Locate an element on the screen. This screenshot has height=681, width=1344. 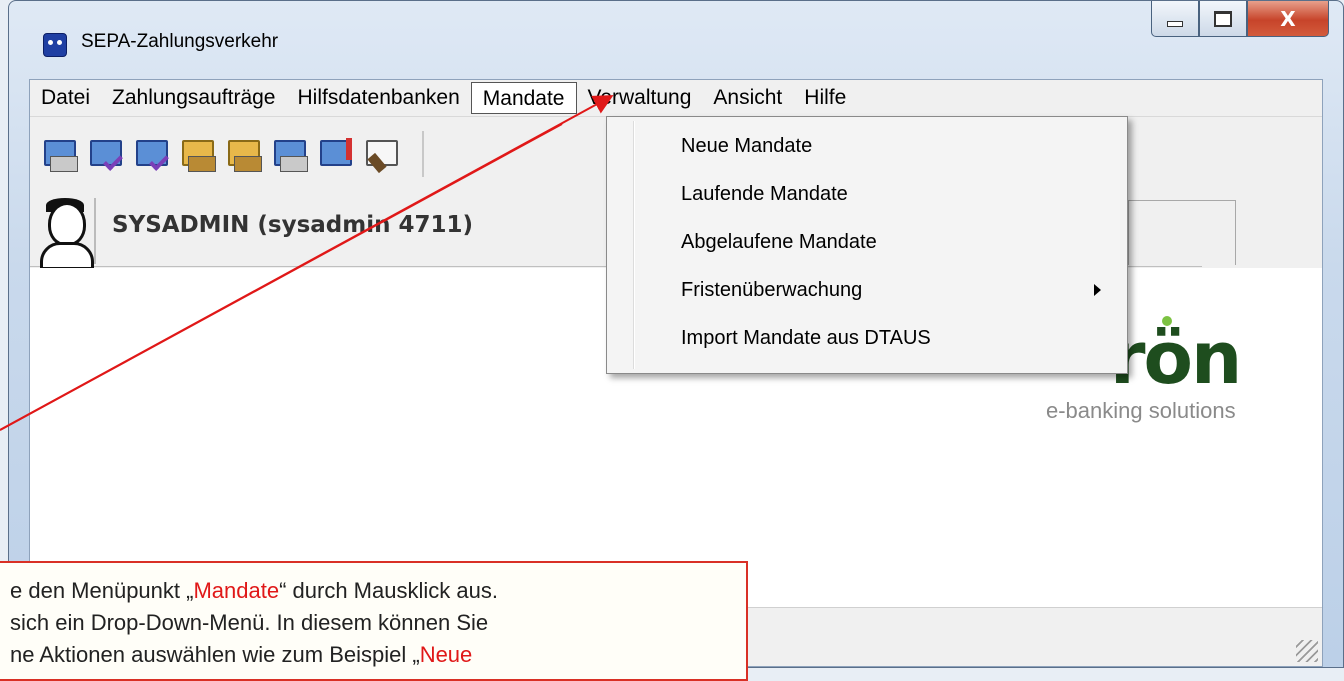
menu-item-abgelaufene-mandate: Abgelaufene Mandate is located at coordinates (867, 242).